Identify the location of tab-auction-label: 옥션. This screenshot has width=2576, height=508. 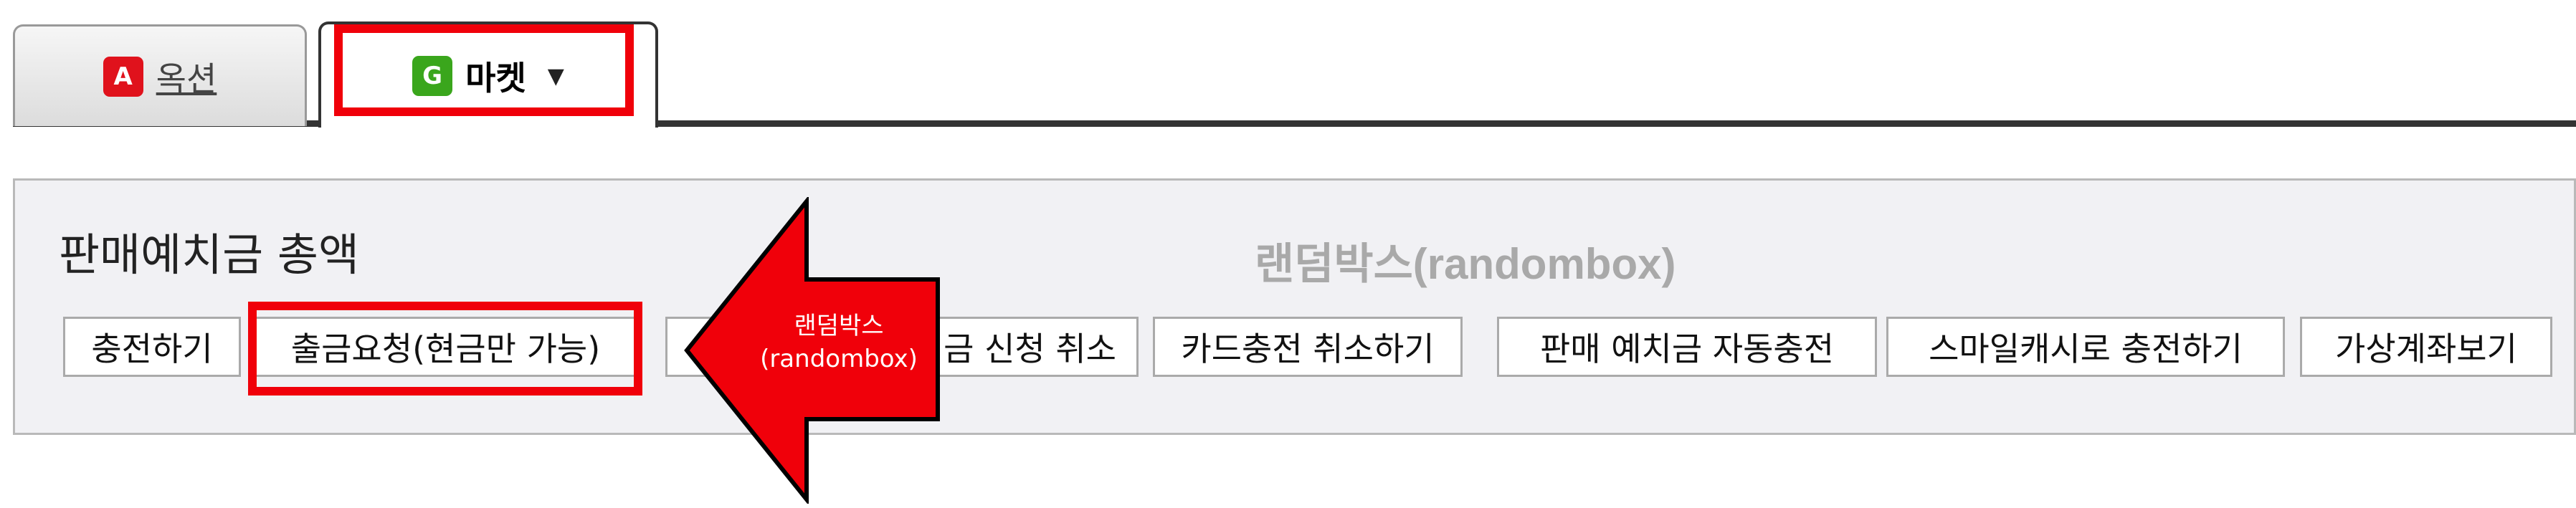
(186, 78).